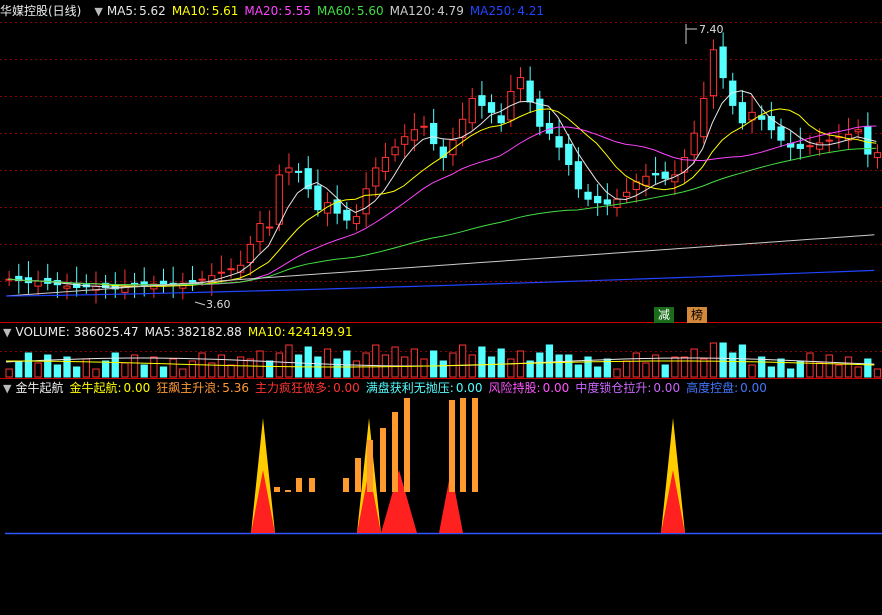 The image size is (882, 615). Describe the element at coordinates (236, 388) in the screenshot. I see `indicator-value-1: 5.36` at that location.